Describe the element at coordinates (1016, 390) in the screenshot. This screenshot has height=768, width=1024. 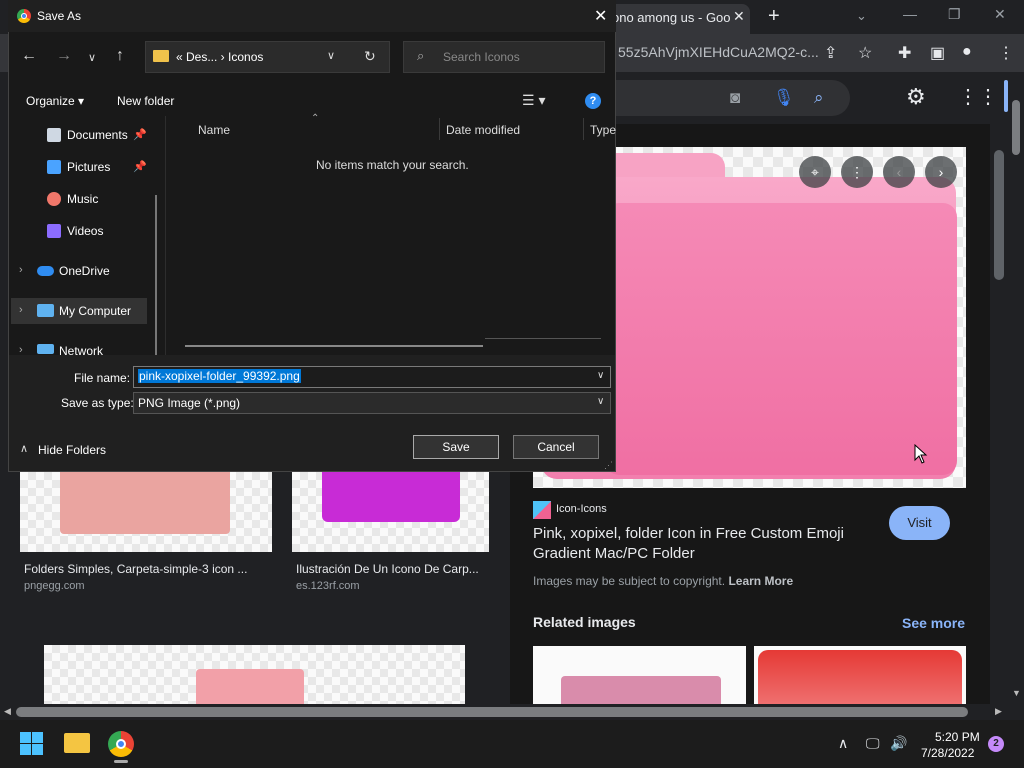
I see `browser-scrollbar` at that location.